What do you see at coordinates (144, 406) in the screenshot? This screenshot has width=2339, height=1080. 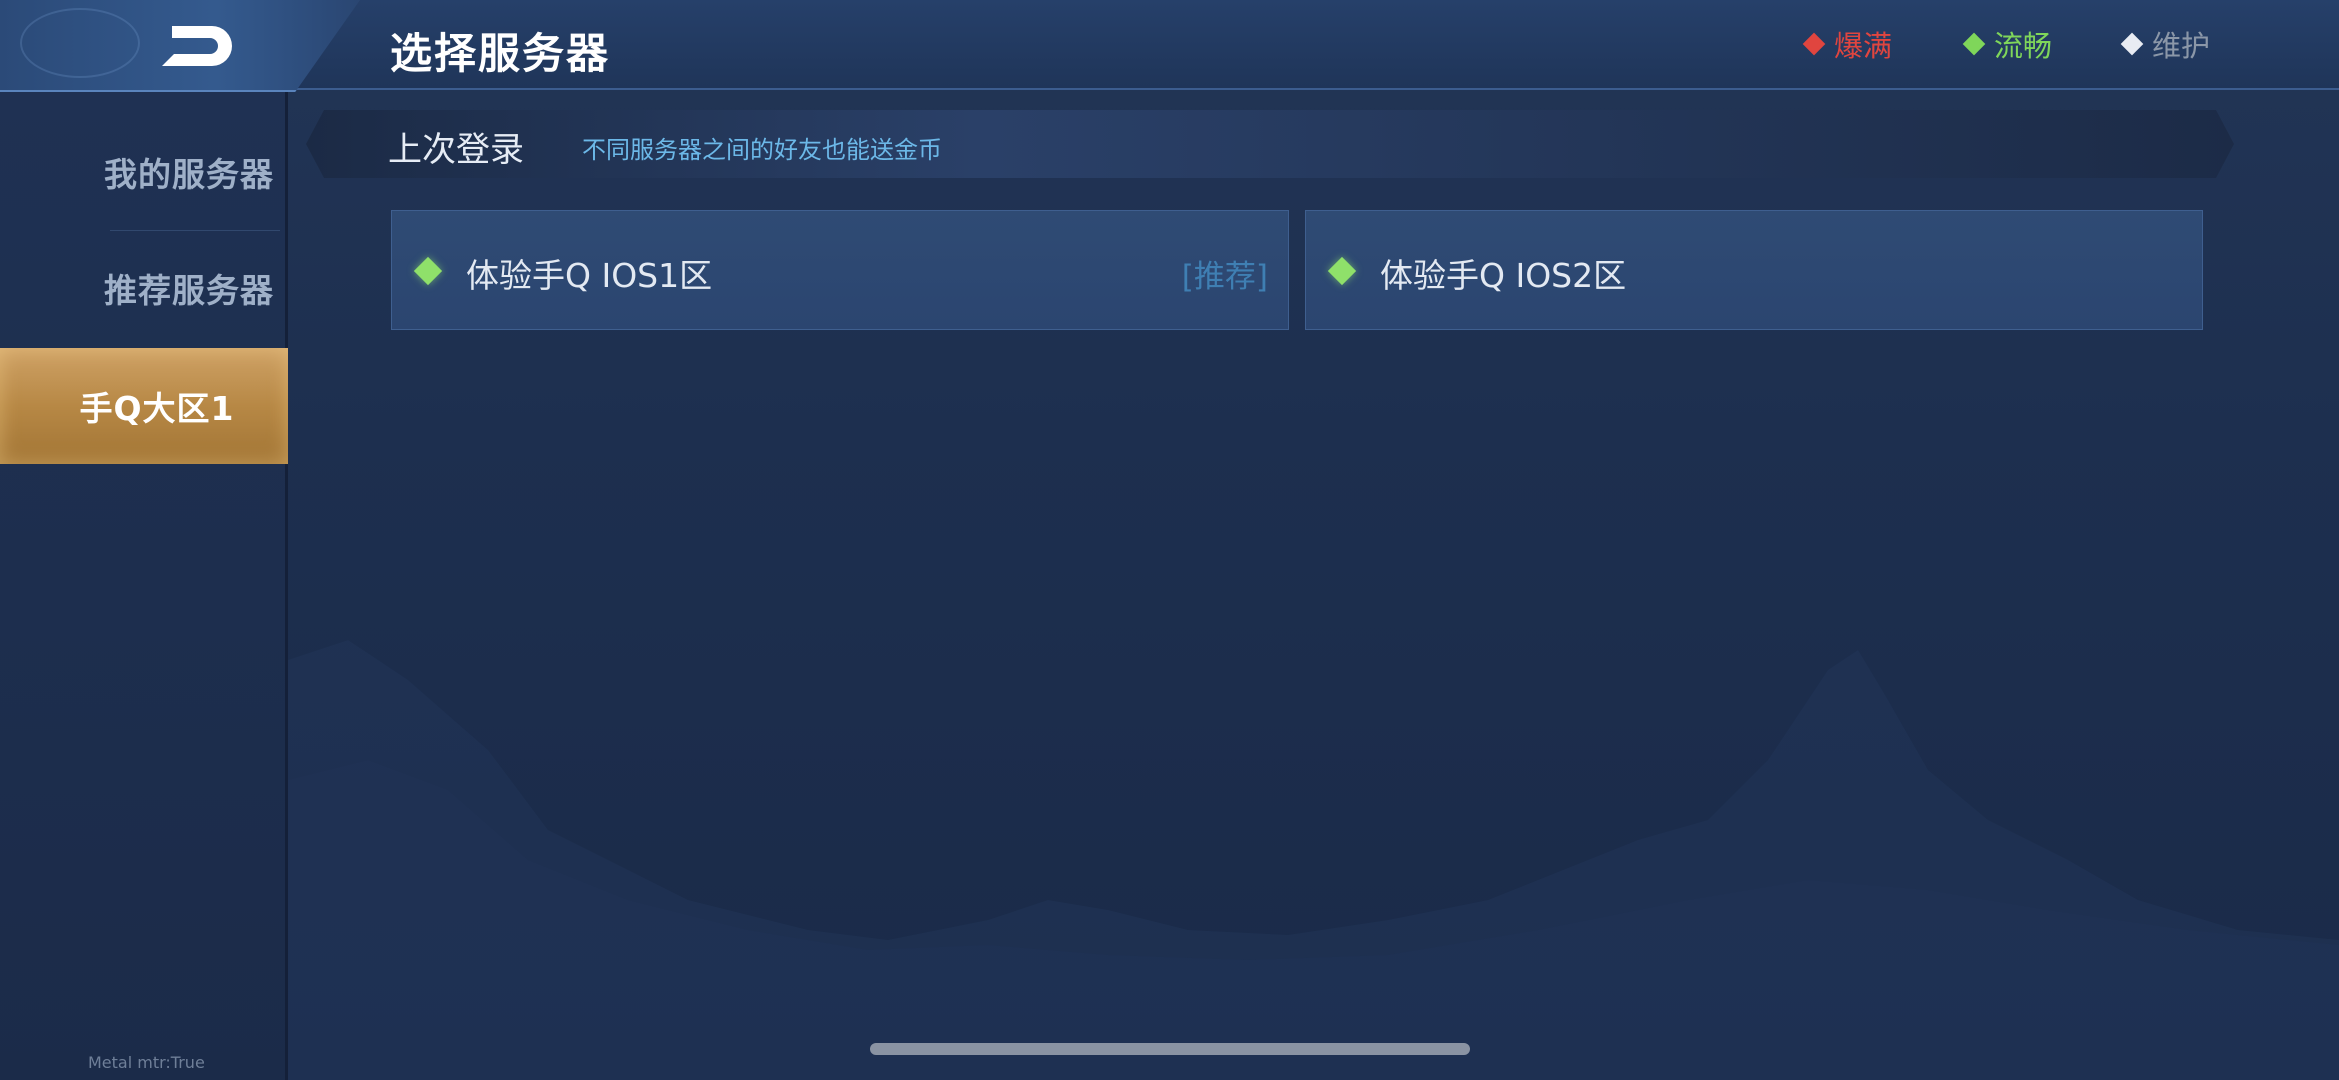 I see `sidebar-item-shouq-region-1: 手Q大区1` at bounding box center [144, 406].